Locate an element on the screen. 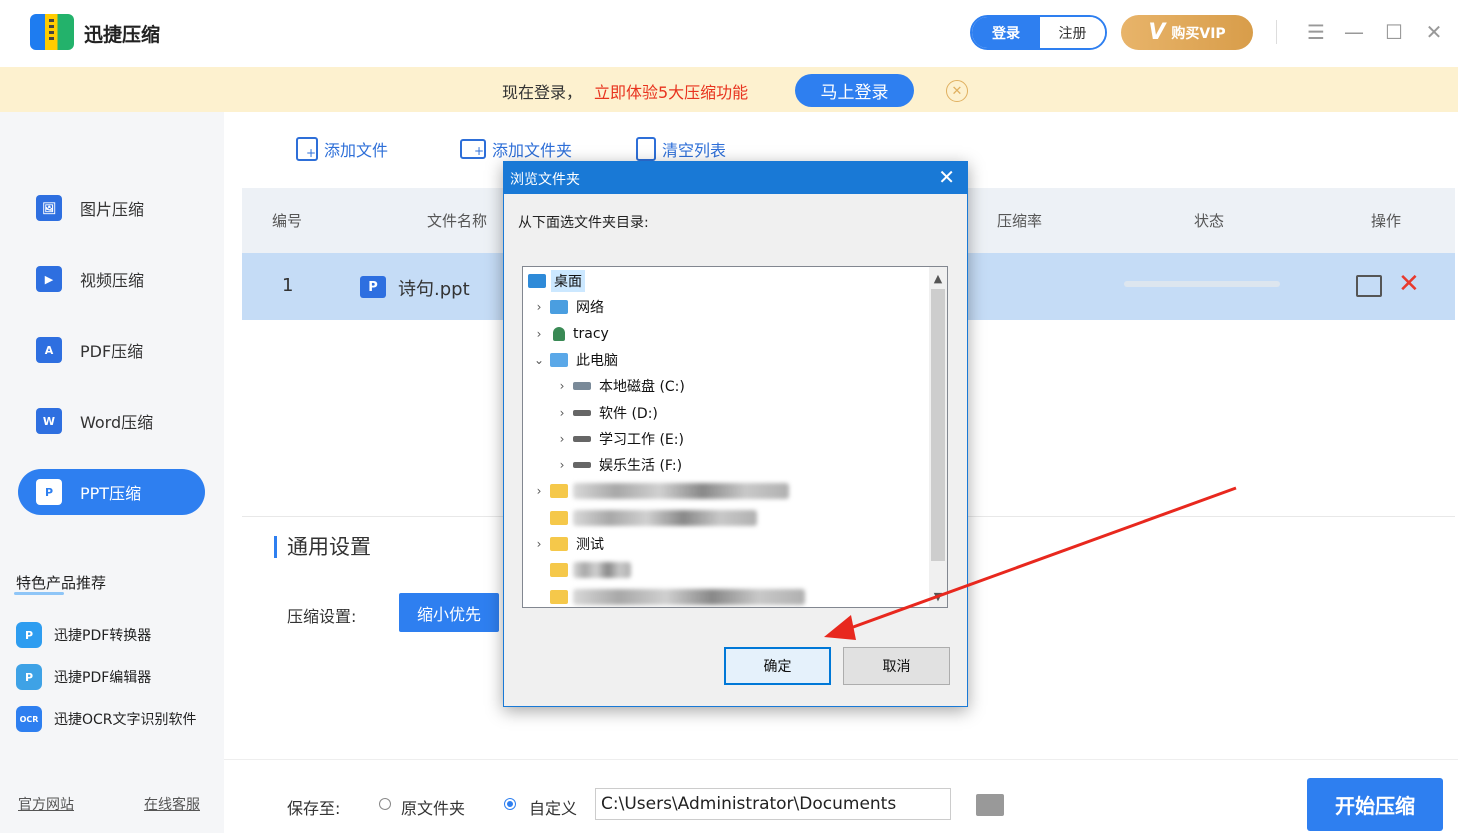  sidebar-item-image: 🖼 图片压缩 is located at coordinates (111, 208).